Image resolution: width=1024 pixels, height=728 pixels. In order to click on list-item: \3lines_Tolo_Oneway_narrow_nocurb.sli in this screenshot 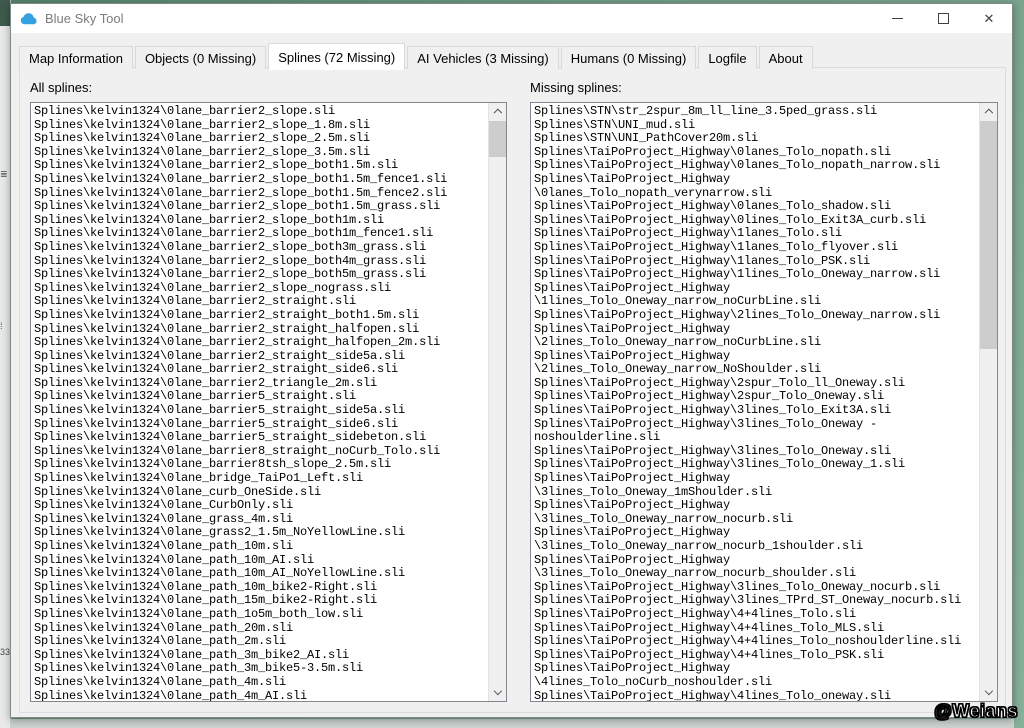, I will do `click(755, 519)`.